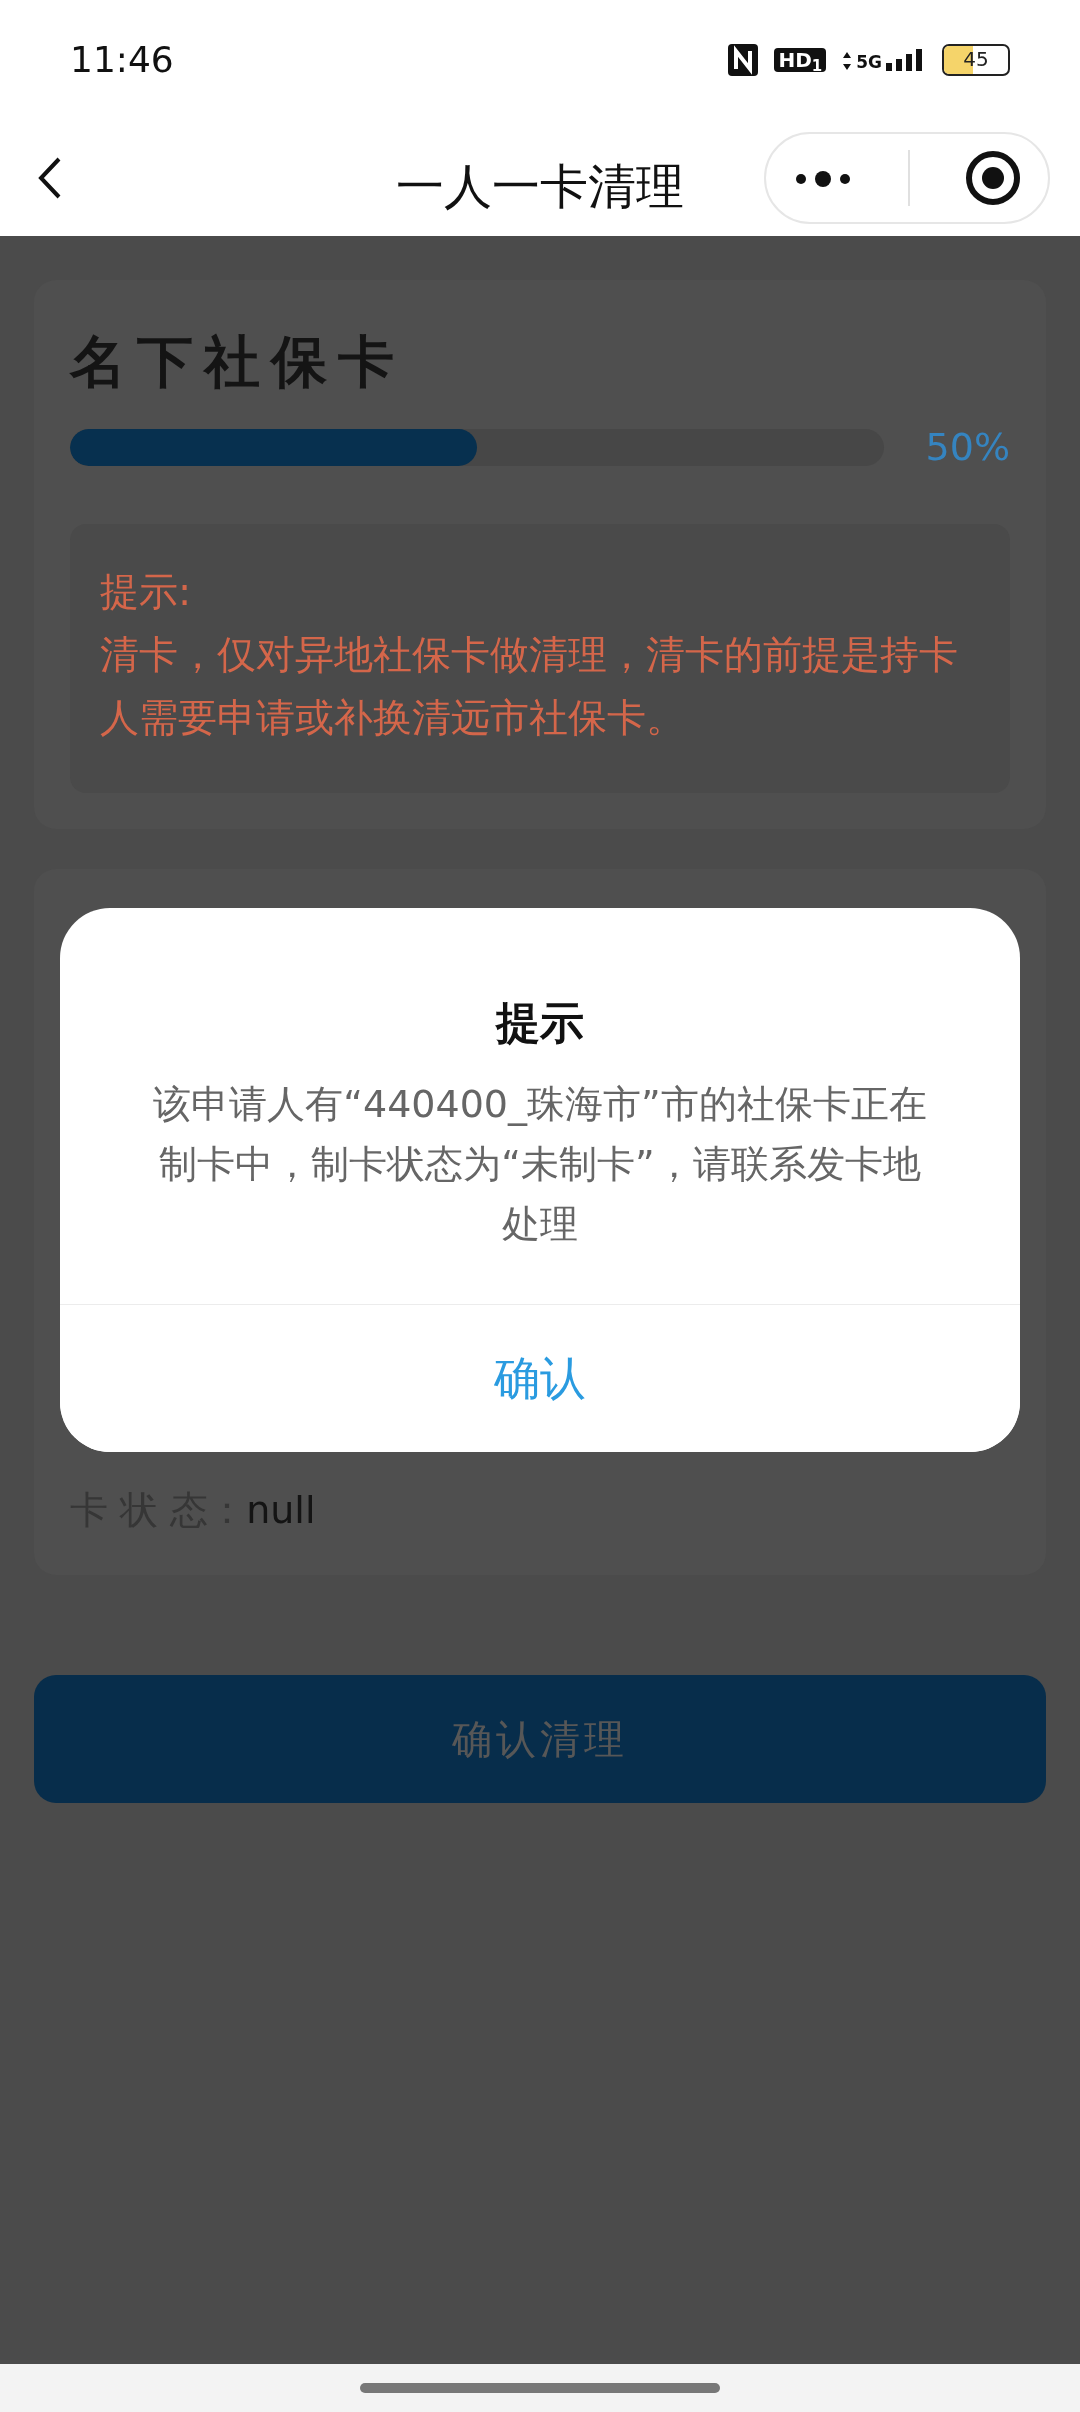  Describe the element at coordinates (146, 592) in the screenshot. I see `tip-label: 提示:` at that location.